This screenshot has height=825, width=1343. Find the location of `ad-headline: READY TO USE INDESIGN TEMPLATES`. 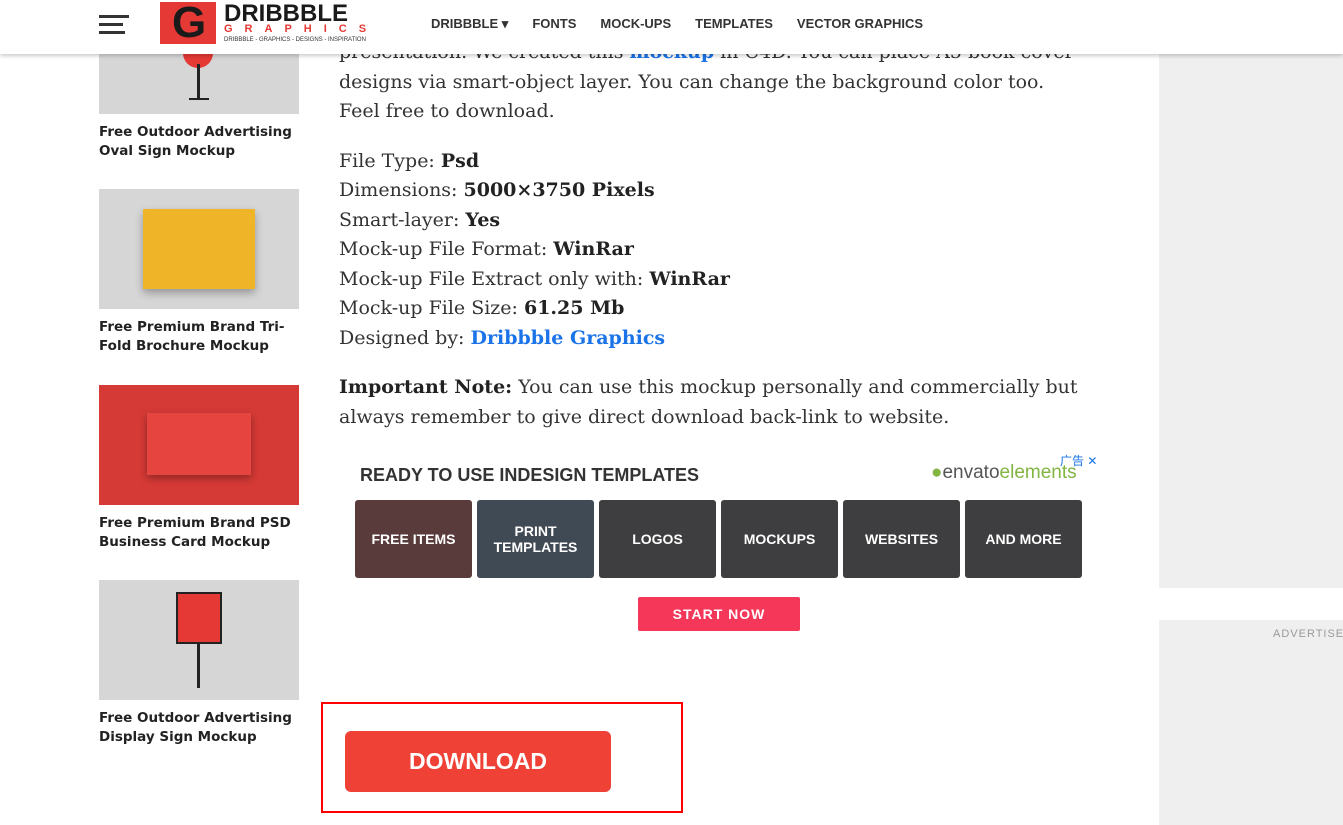

ad-headline: READY TO USE INDESIGN TEMPLATES is located at coordinates (530, 475).